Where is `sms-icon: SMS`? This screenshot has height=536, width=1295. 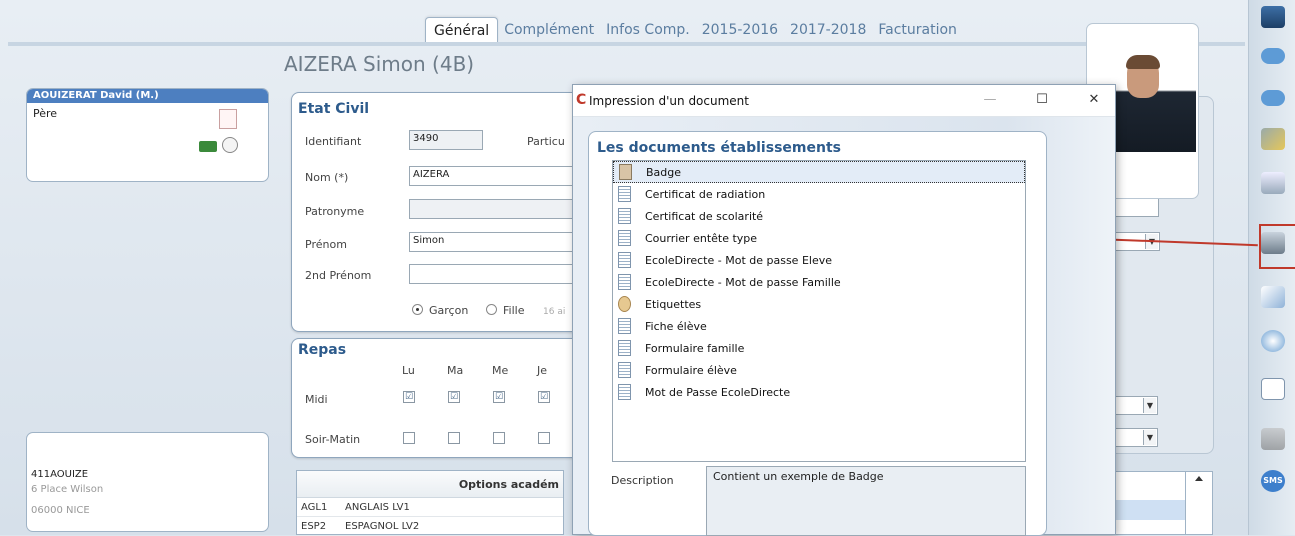 sms-icon: SMS is located at coordinates (1273, 481).